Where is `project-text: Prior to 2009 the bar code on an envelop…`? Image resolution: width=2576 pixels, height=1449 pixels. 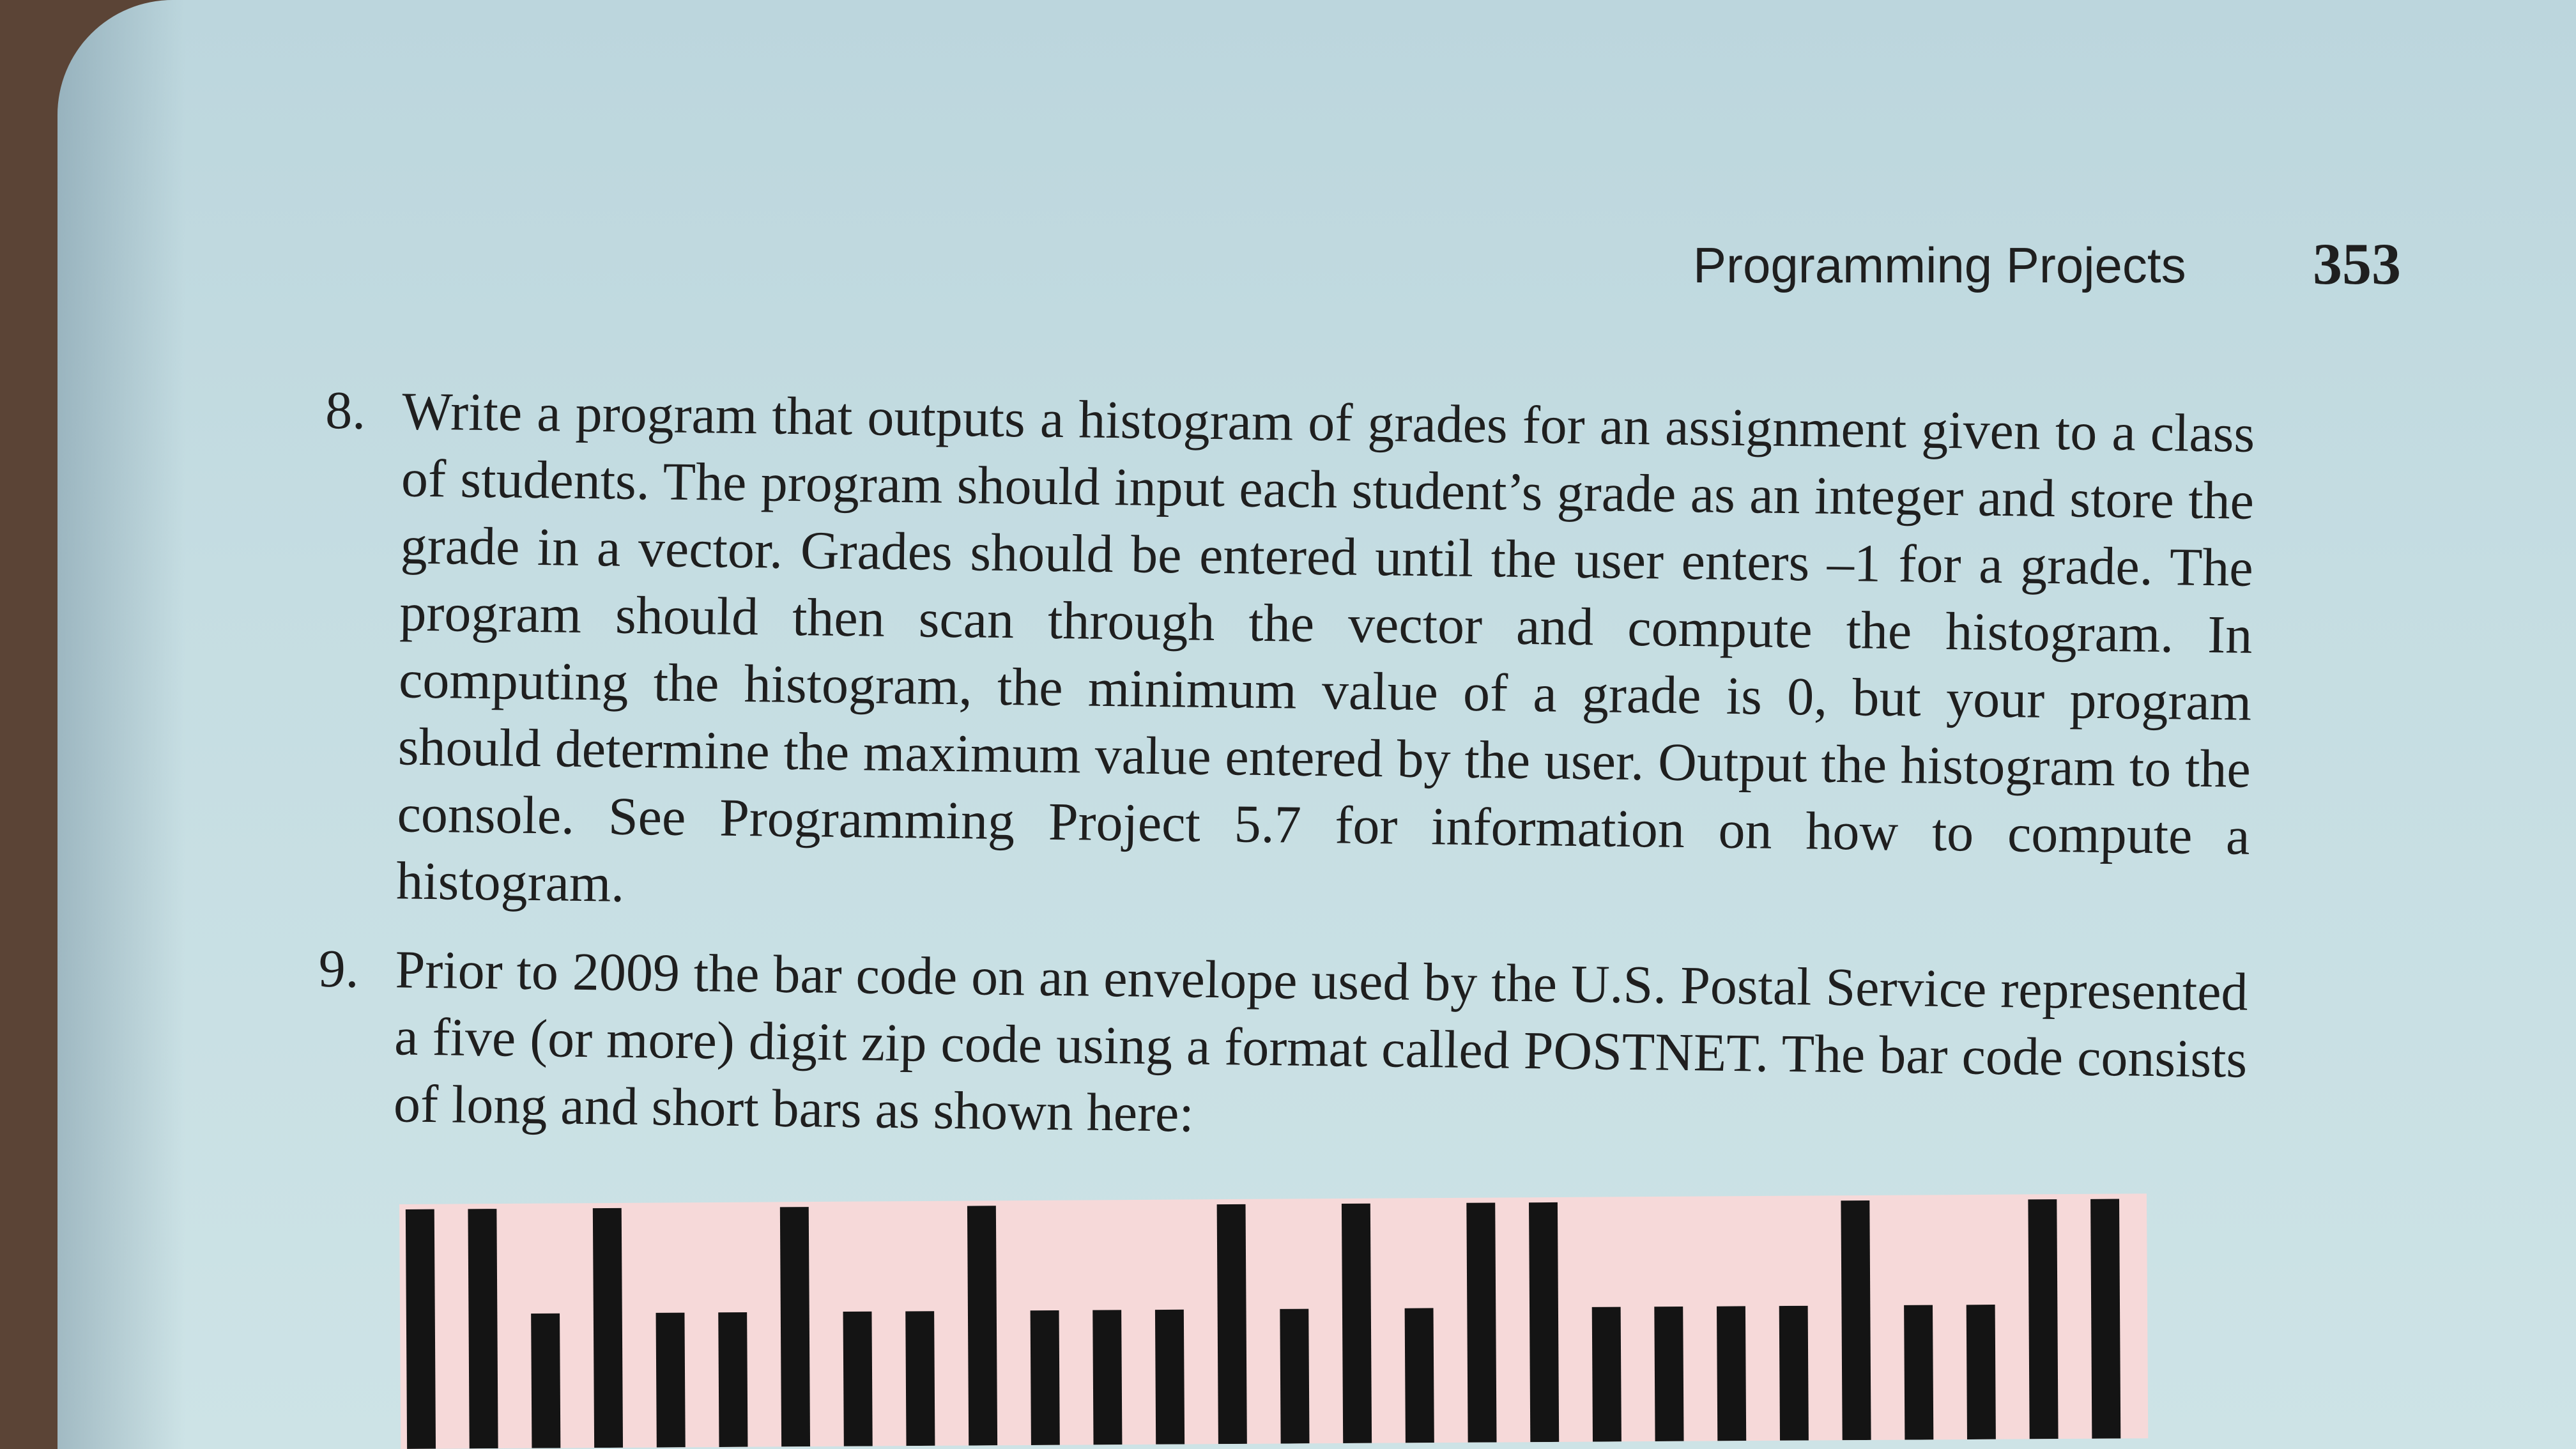
project-text: Prior to 2009 the bar code on an envelop… is located at coordinates (1321, 1042).